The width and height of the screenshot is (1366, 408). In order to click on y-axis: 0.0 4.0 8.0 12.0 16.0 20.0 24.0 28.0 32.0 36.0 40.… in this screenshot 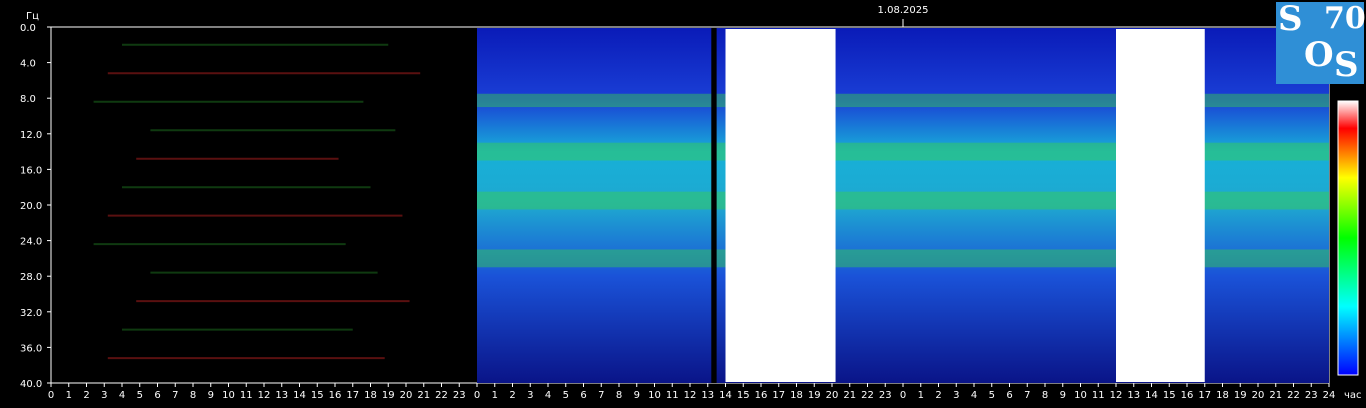, I will do `click(35, 206)`.